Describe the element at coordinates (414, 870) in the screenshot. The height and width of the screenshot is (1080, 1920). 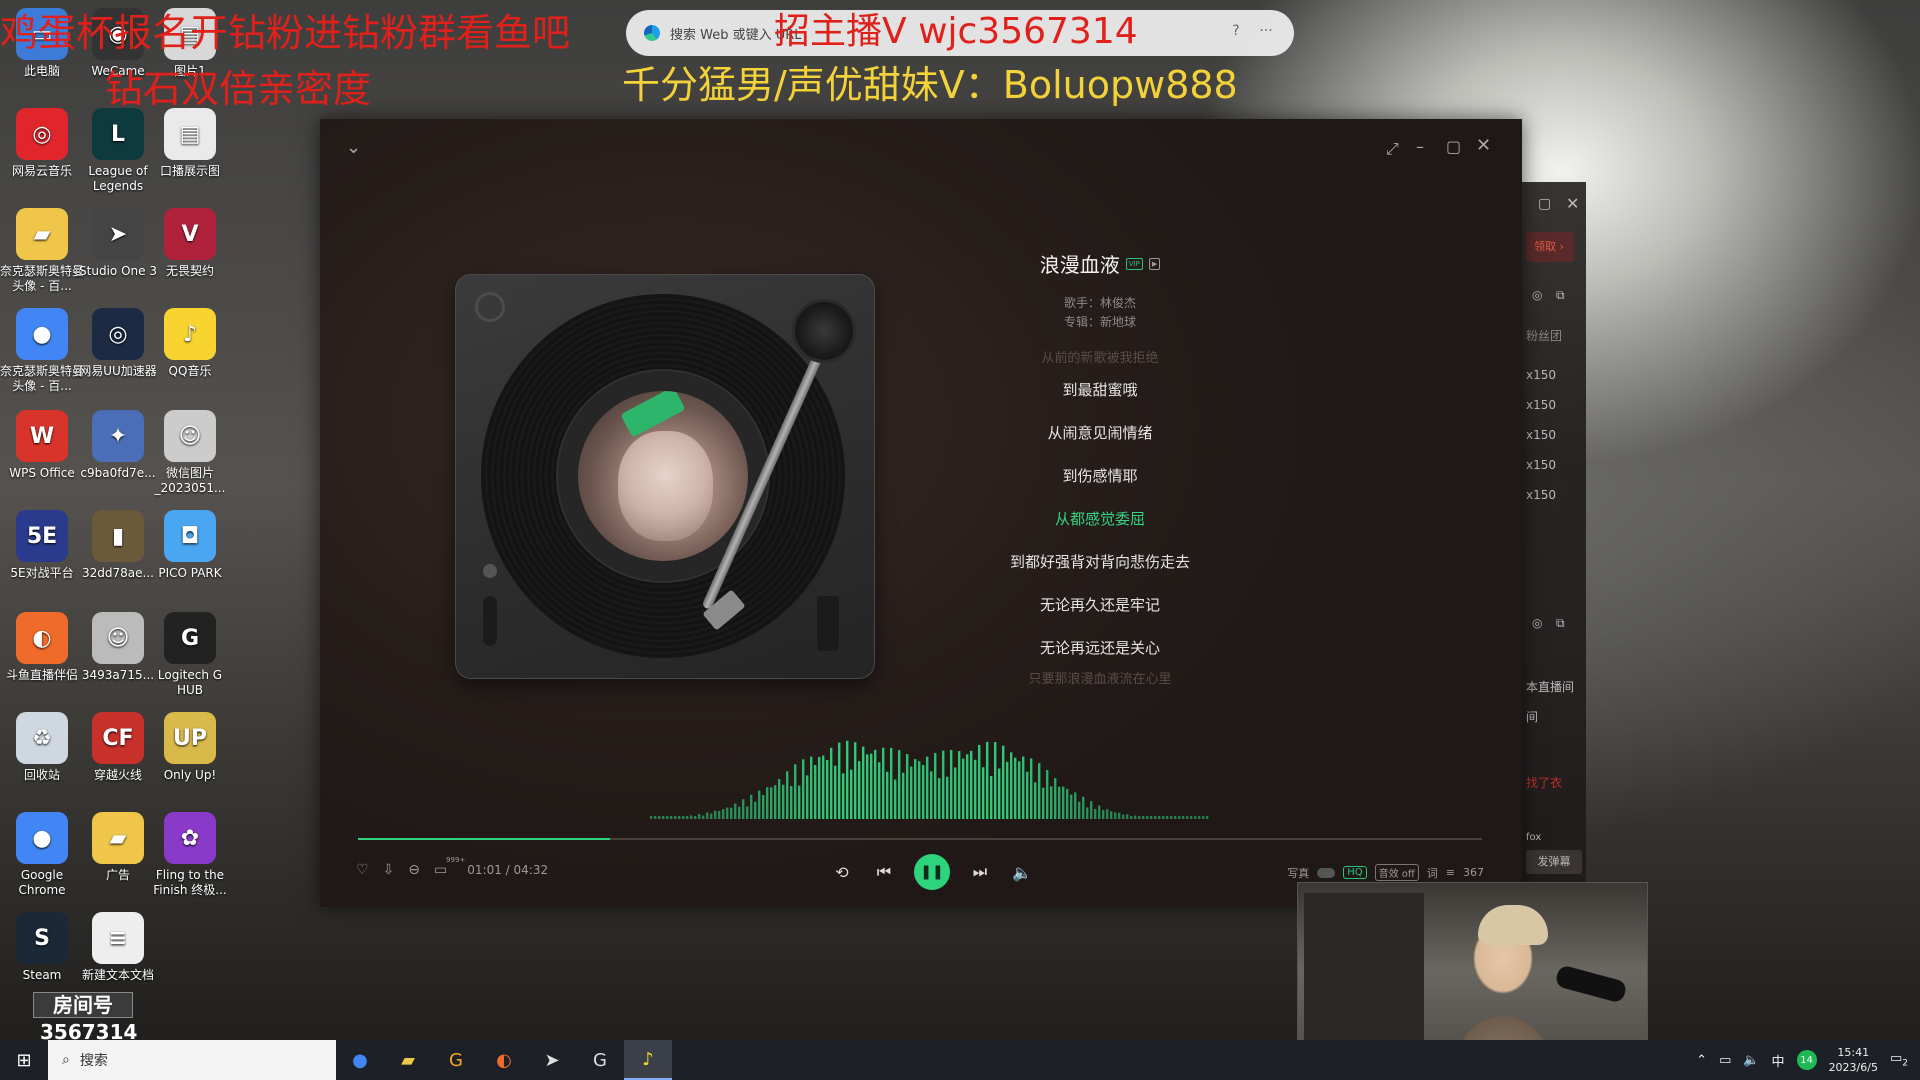
I see `dislike-icon: ⊖` at that location.